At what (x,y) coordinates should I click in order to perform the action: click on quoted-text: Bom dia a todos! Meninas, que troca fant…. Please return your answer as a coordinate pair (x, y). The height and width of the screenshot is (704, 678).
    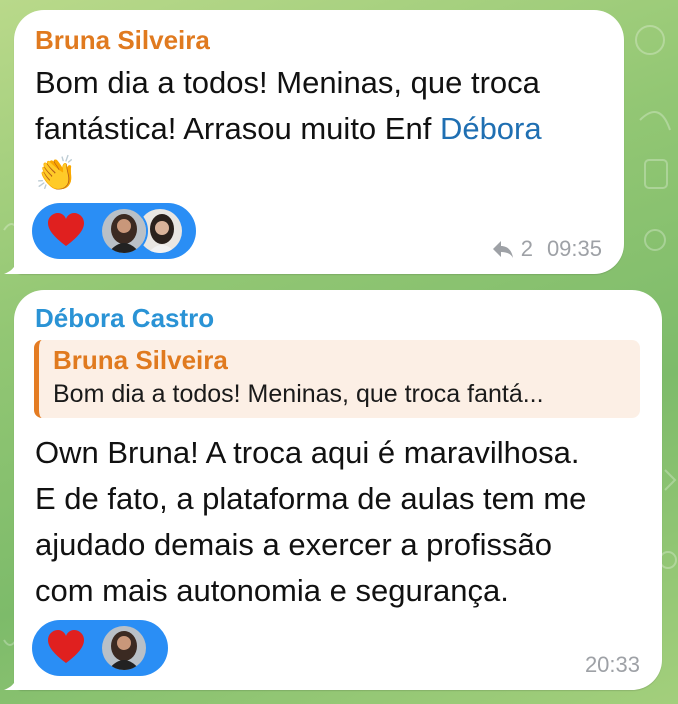
    Looking at the image, I should click on (298, 394).